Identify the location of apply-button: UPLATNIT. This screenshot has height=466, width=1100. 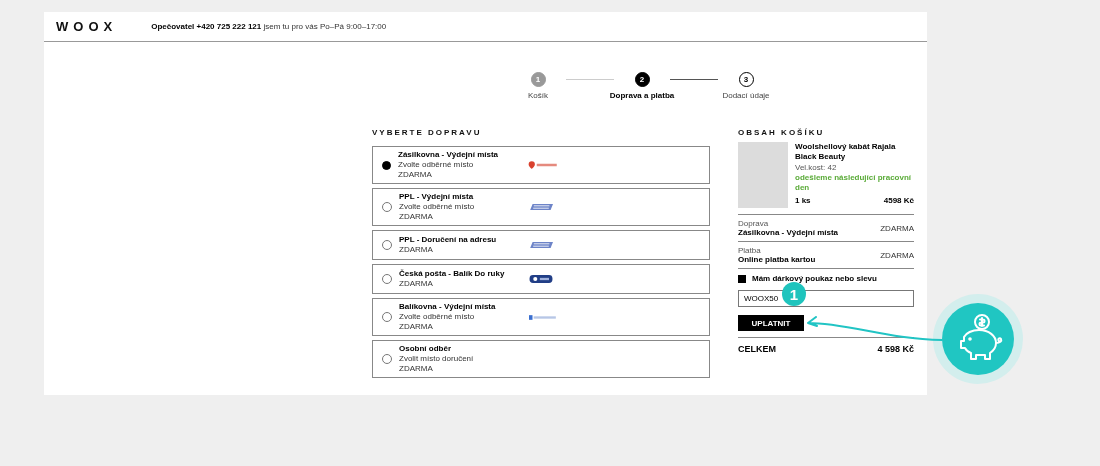
(771, 323).